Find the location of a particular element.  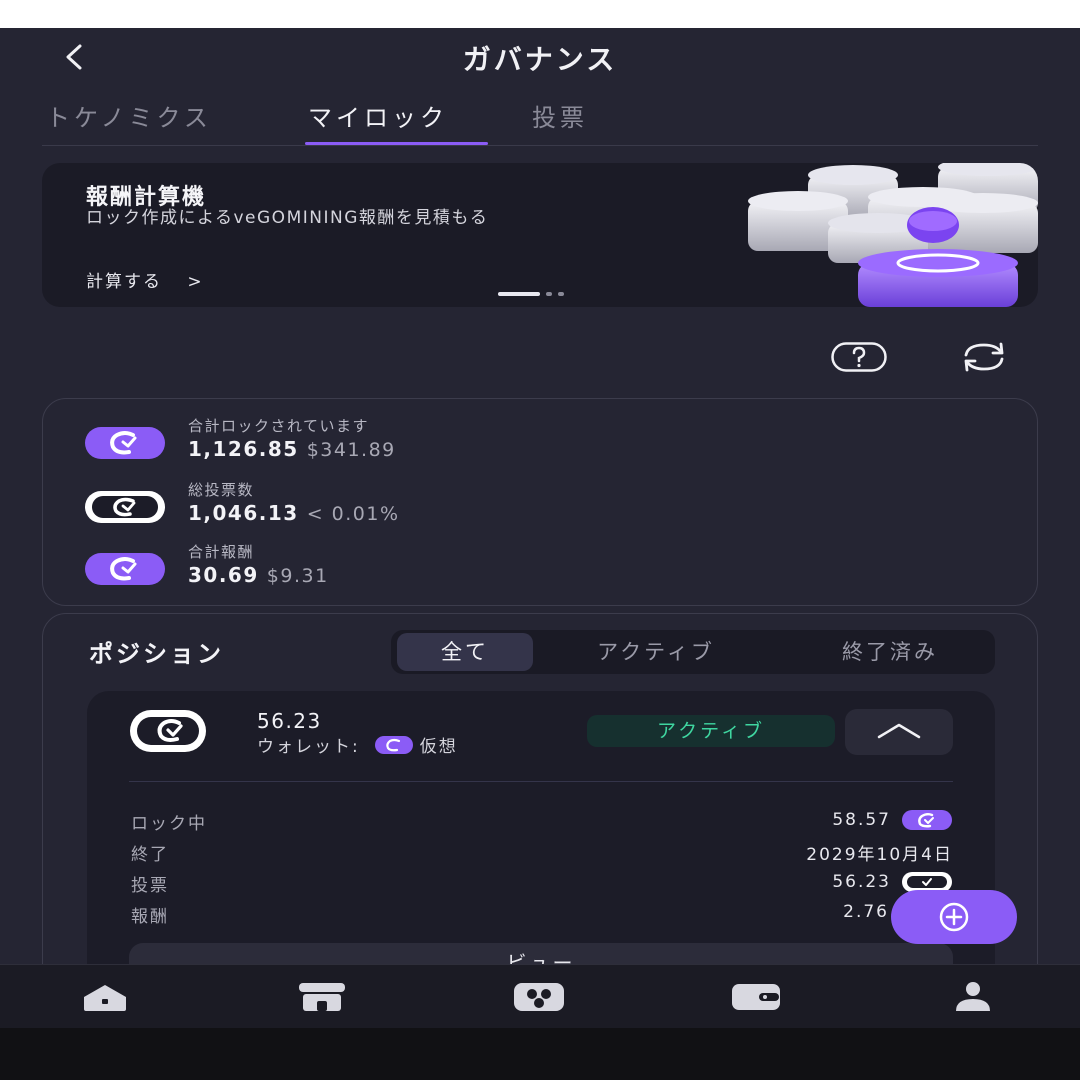

detail-key: 投票 is located at coordinates (150, 886).